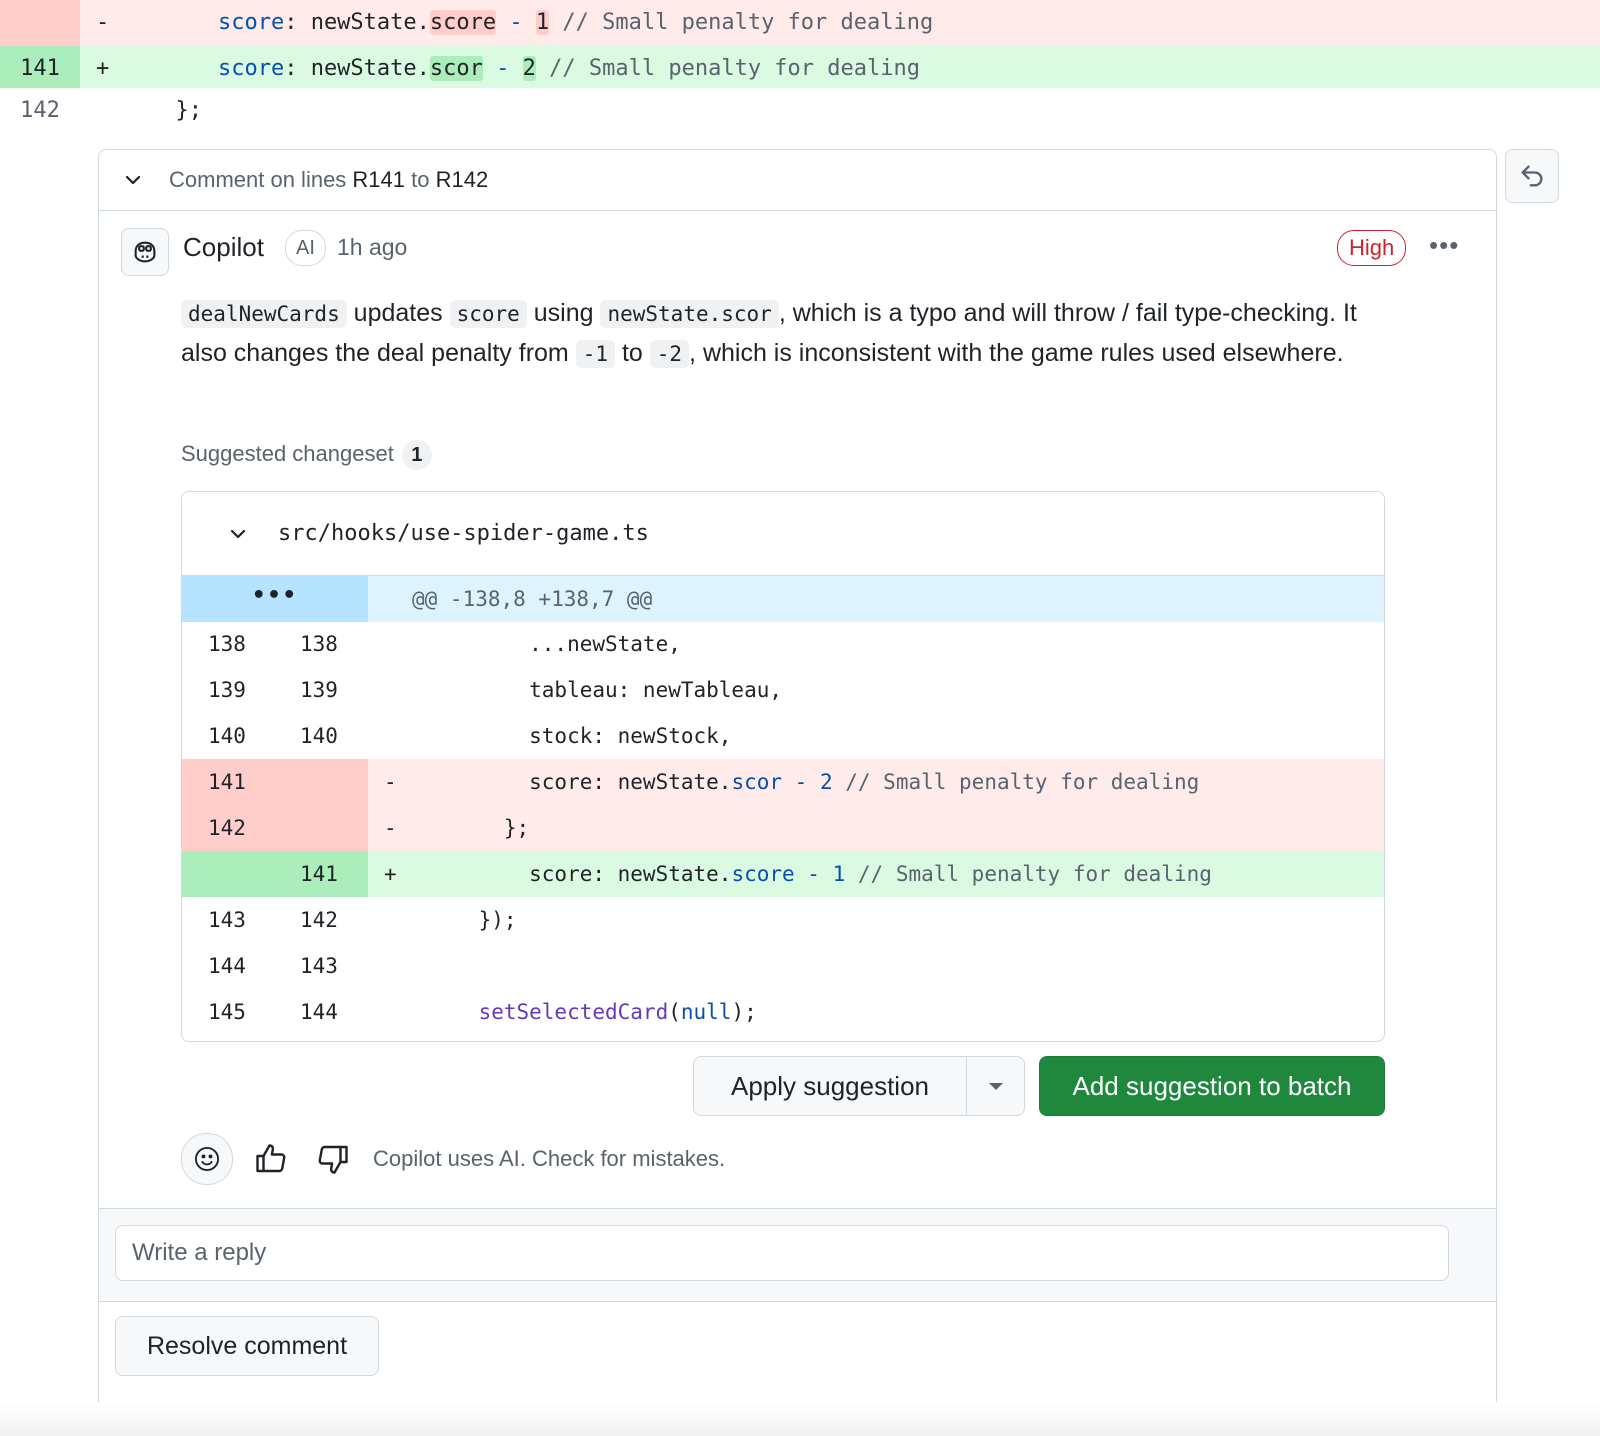  I want to click on hunk-header-text: @@ -138,8 +138,7 @@, so click(532, 599).